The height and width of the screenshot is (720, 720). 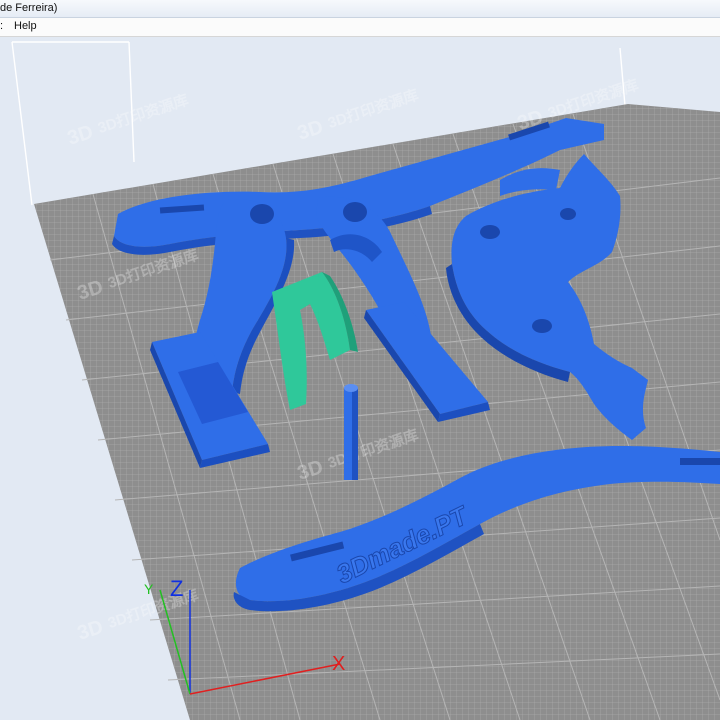 I want to click on axis-label-y: Y, so click(x=149, y=589).